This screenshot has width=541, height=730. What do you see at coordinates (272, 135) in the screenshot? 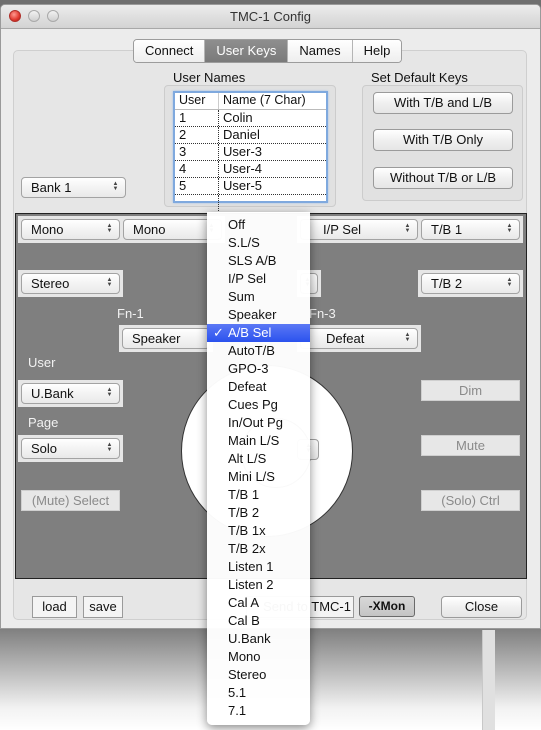
I see `cell-name: Daniel` at bounding box center [272, 135].